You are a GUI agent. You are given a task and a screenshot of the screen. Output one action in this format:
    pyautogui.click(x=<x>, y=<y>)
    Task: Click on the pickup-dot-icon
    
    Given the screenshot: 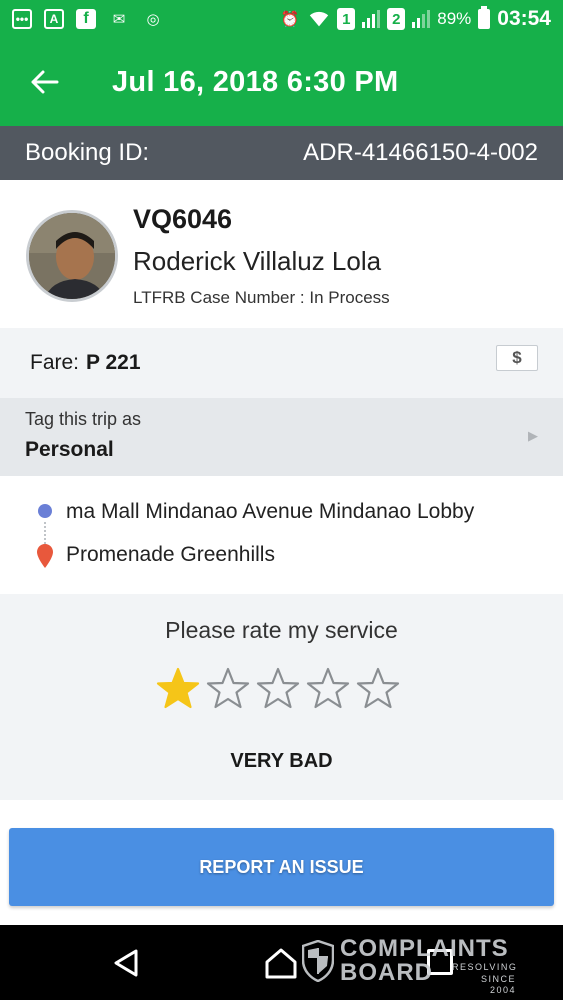 What is the action you would take?
    pyautogui.click(x=45, y=511)
    